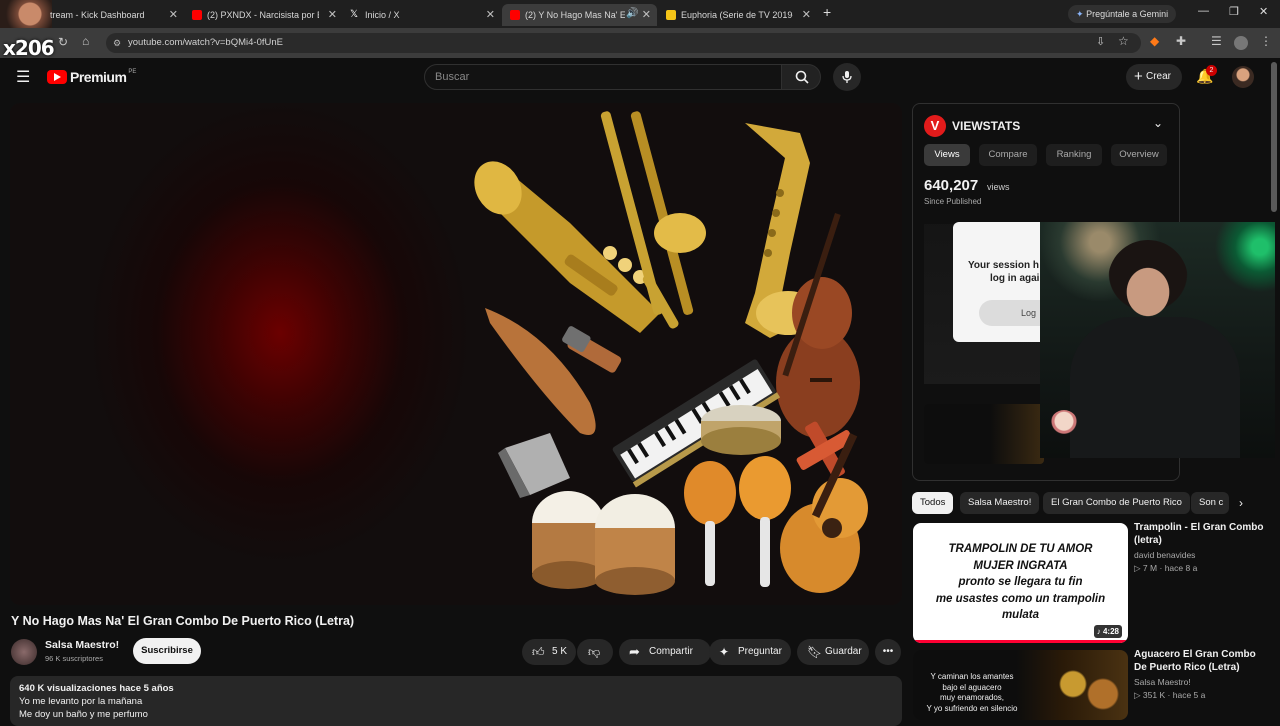 The image size is (1280, 726). I want to click on extension-fox-icon: ◆, so click(1154, 41).